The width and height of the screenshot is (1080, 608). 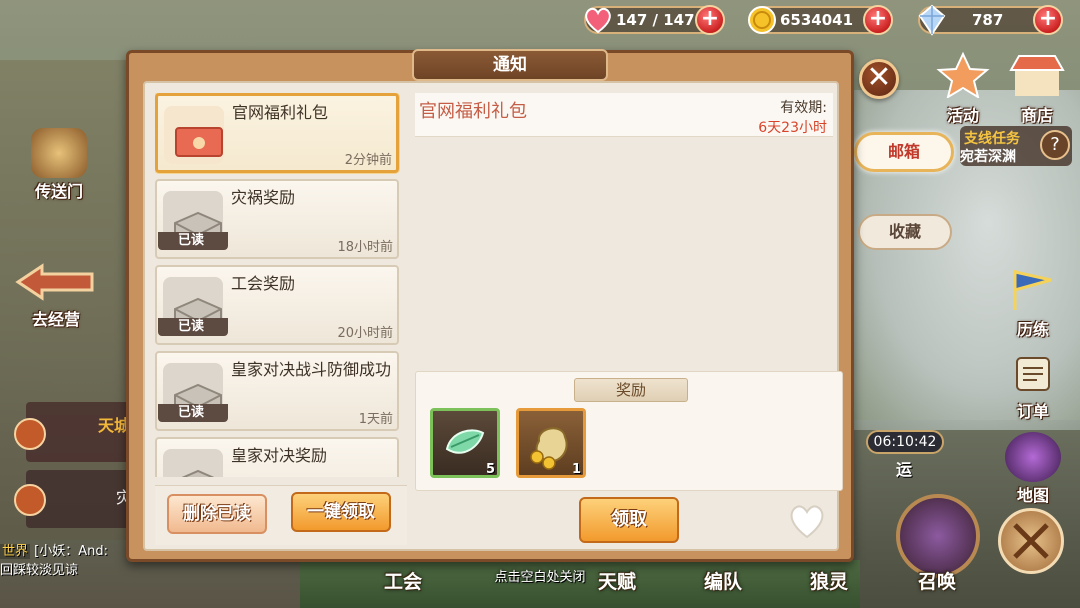 What do you see at coordinates (490, 469) in the screenshot?
I see `reward-qty: 5` at bounding box center [490, 469].